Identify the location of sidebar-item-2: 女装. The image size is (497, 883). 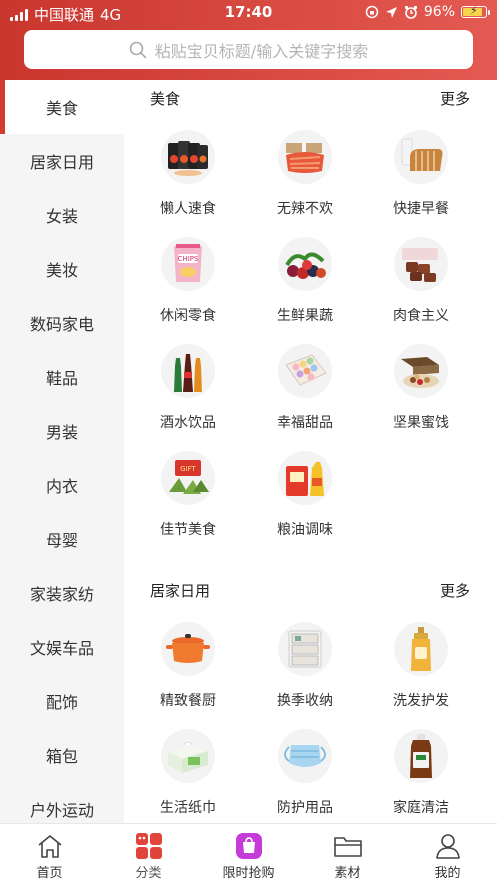
(62, 215).